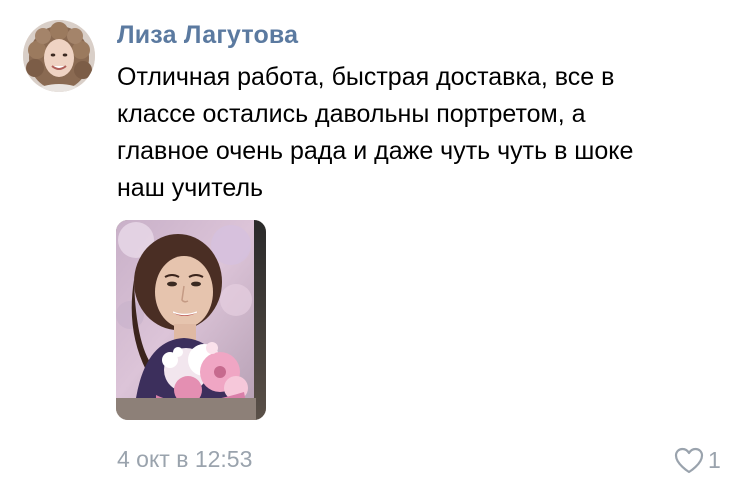  I want to click on like-count: 1, so click(714, 459).